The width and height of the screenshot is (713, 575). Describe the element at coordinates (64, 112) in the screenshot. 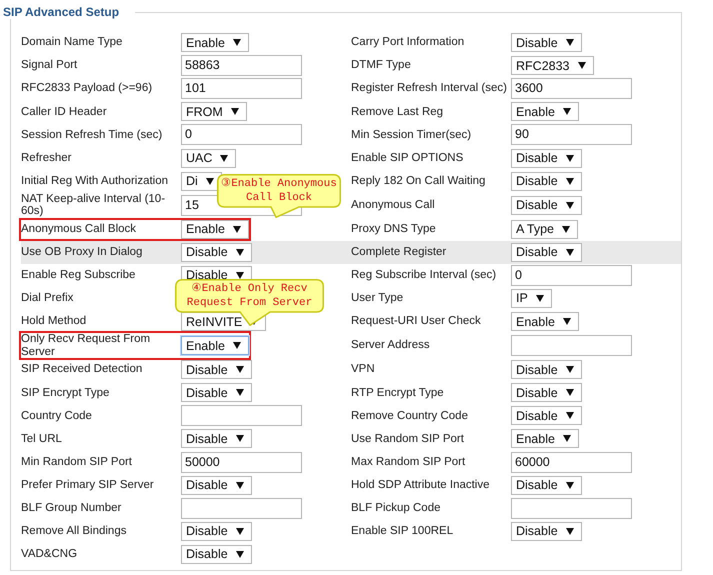

I see `field-label: Caller ID Header` at that location.